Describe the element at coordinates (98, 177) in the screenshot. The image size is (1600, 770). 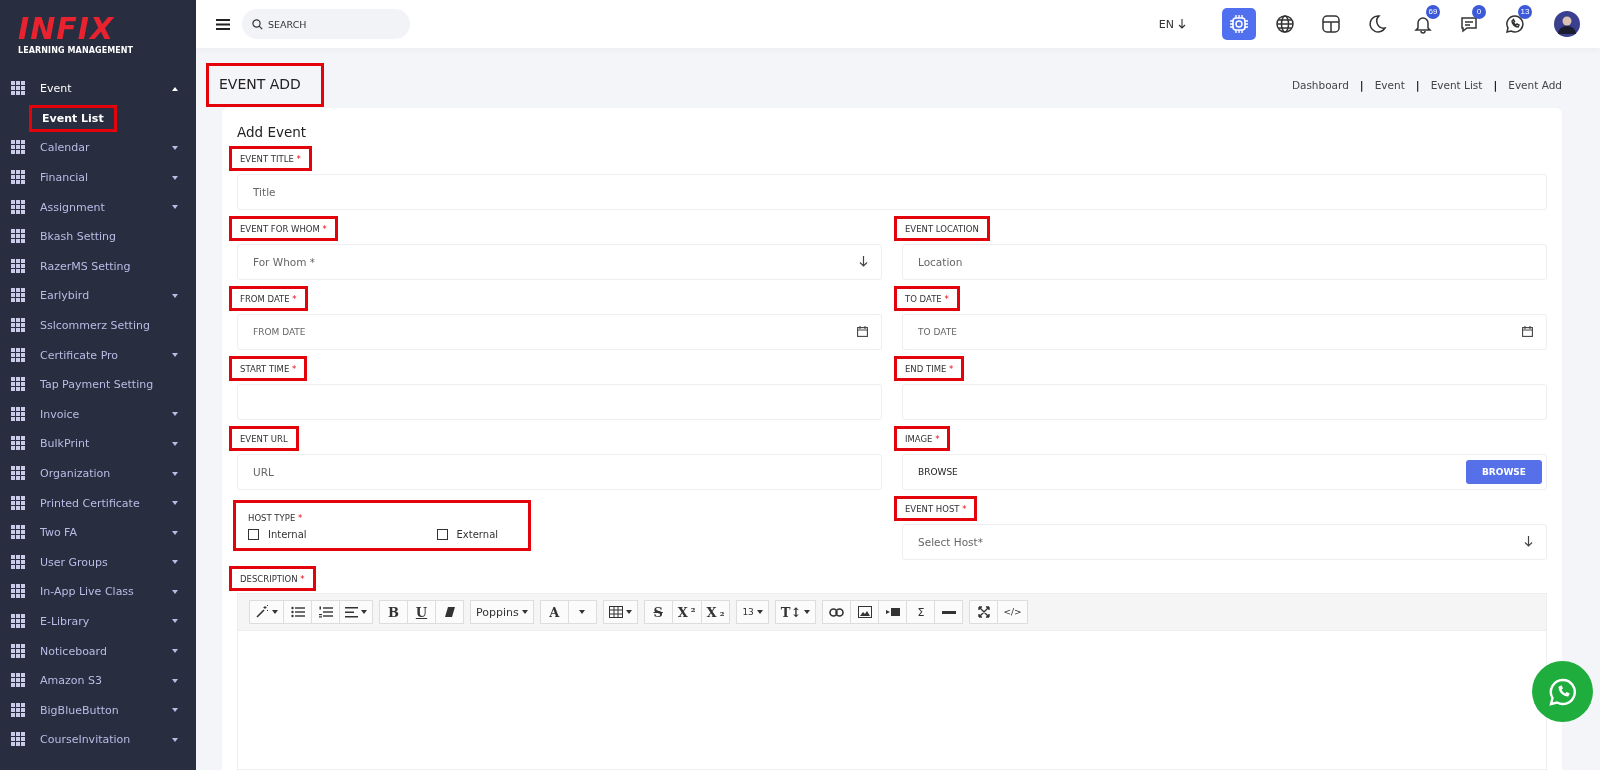
I see `sidebar-item: Financial` at that location.